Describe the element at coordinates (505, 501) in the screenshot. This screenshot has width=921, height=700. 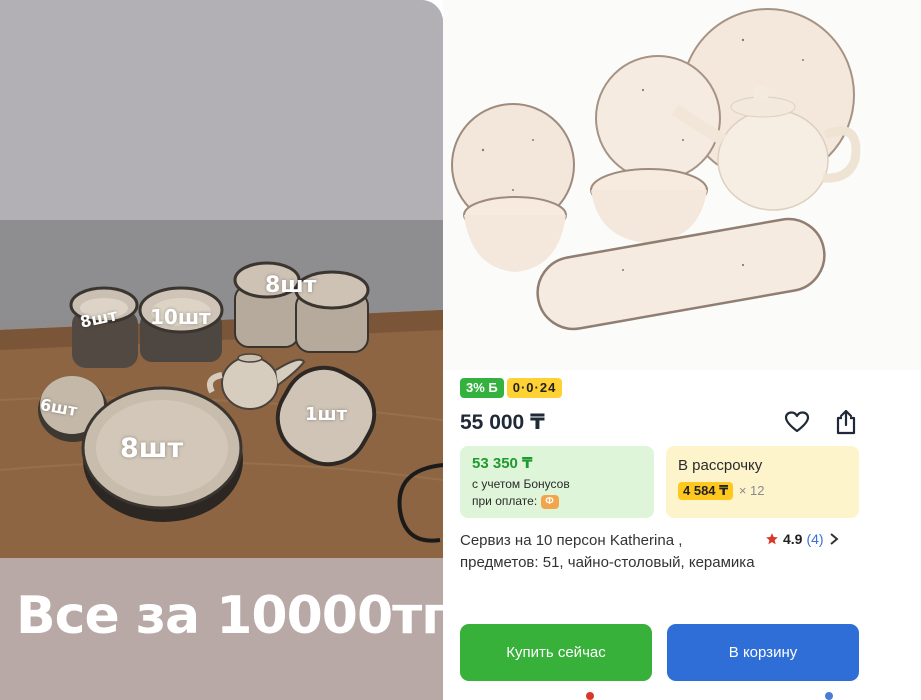
I see `bonus-note-line2: при оплате:` at that location.